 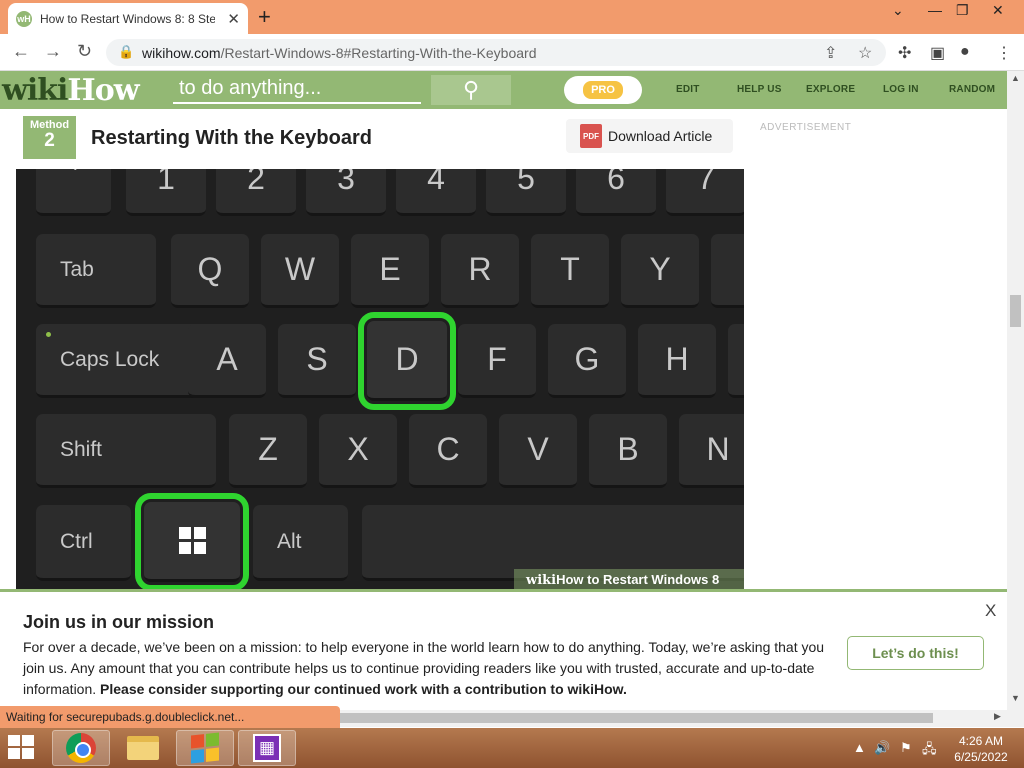 I want to click on key-n: N, so click(x=711, y=451).